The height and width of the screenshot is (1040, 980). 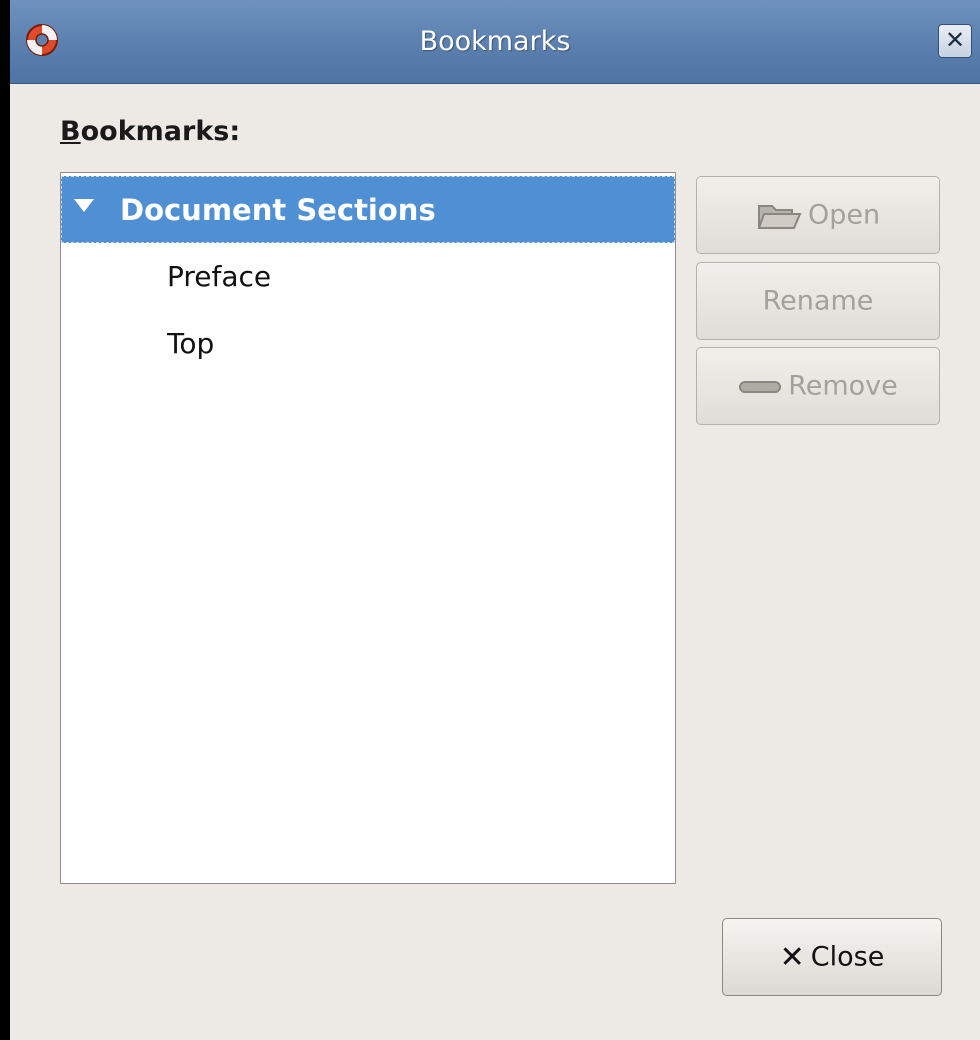 What do you see at coordinates (760, 386) in the screenshot?
I see `minus-icon` at bounding box center [760, 386].